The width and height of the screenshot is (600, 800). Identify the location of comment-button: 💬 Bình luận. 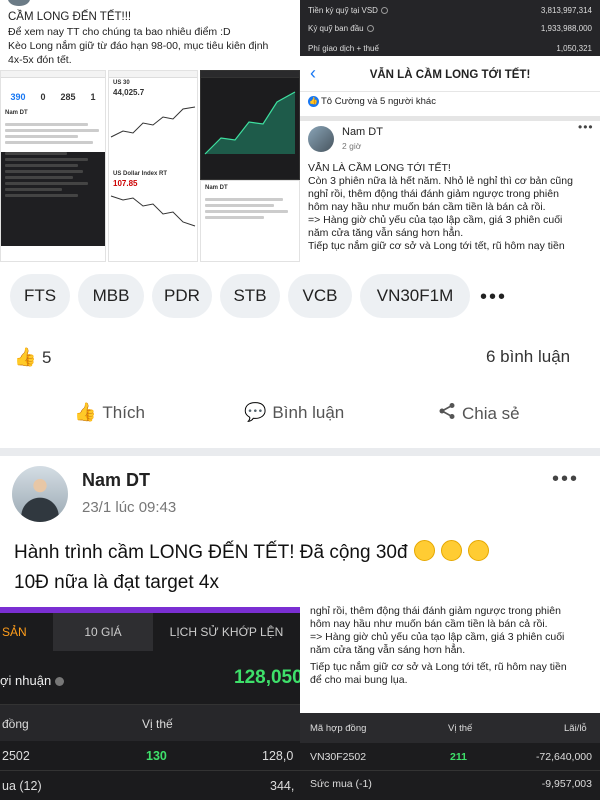
(294, 412).